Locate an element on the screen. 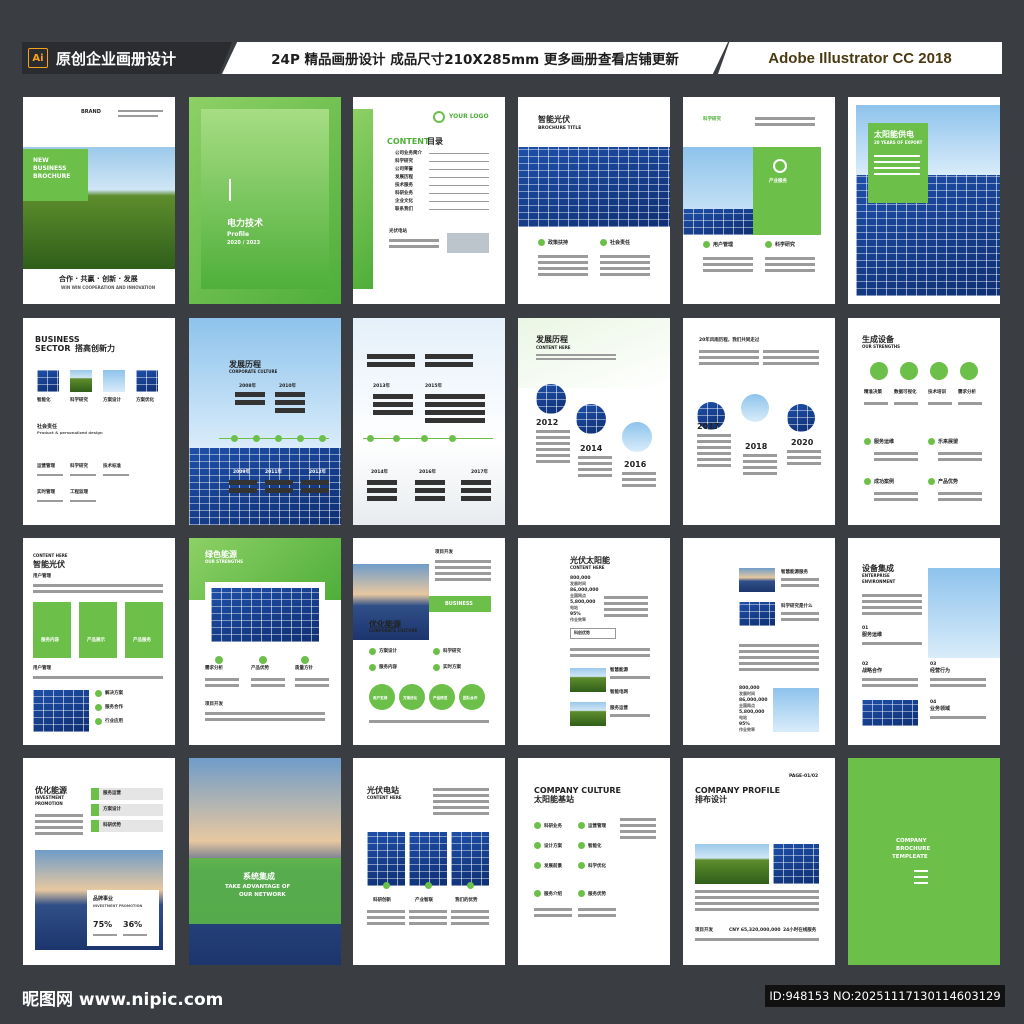 This screenshot has width=1024, height=1024. solar-panel-photo is located at coordinates (594, 187).